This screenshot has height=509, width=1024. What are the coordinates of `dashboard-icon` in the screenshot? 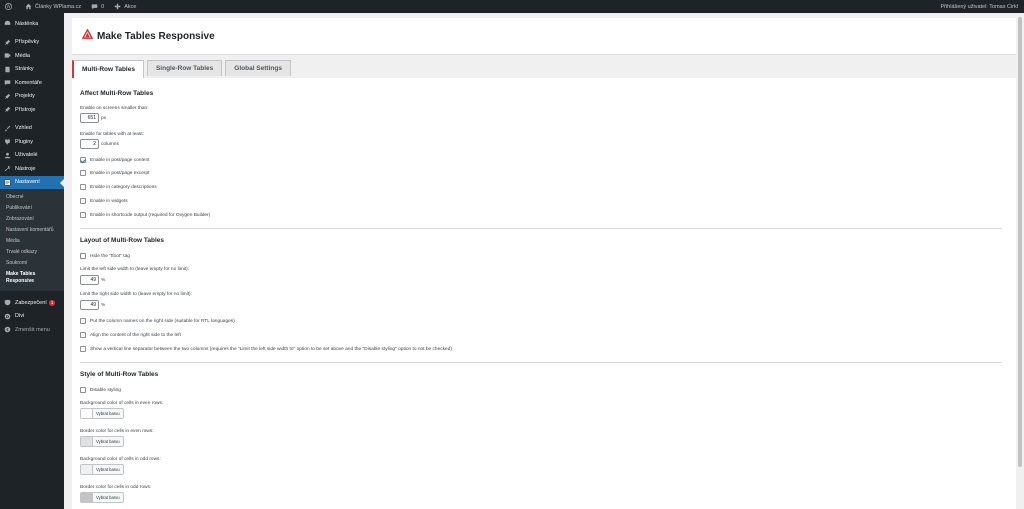 It's located at (7, 23).